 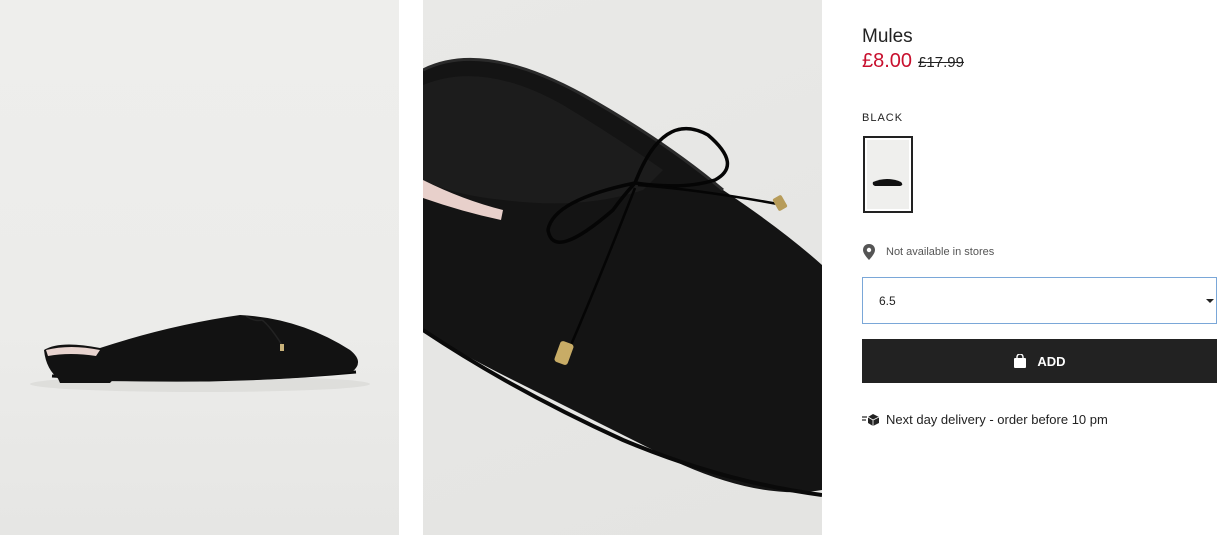 I want to click on chevron-down-icon, so click(x=1210, y=301).